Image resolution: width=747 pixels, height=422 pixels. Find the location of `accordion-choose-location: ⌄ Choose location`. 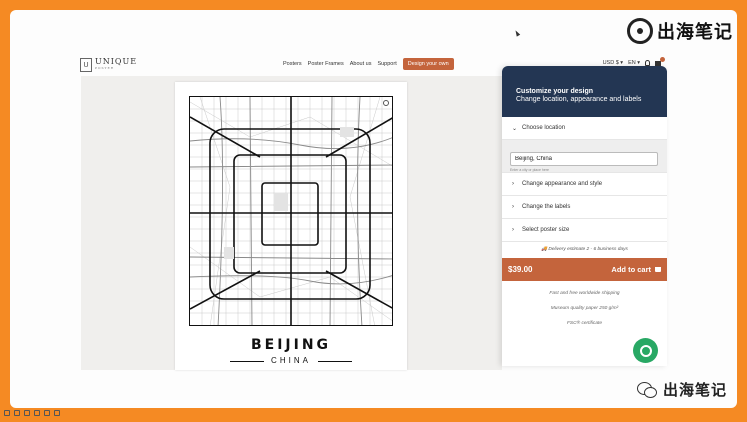

accordion-choose-location: ⌄ Choose location is located at coordinates (584, 128).